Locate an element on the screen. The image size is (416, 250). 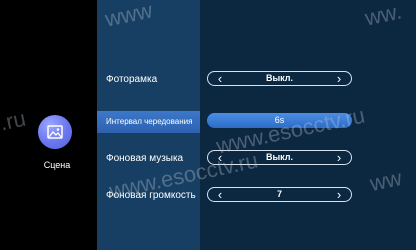
setting-label: Фоторамка is located at coordinates (132, 79).